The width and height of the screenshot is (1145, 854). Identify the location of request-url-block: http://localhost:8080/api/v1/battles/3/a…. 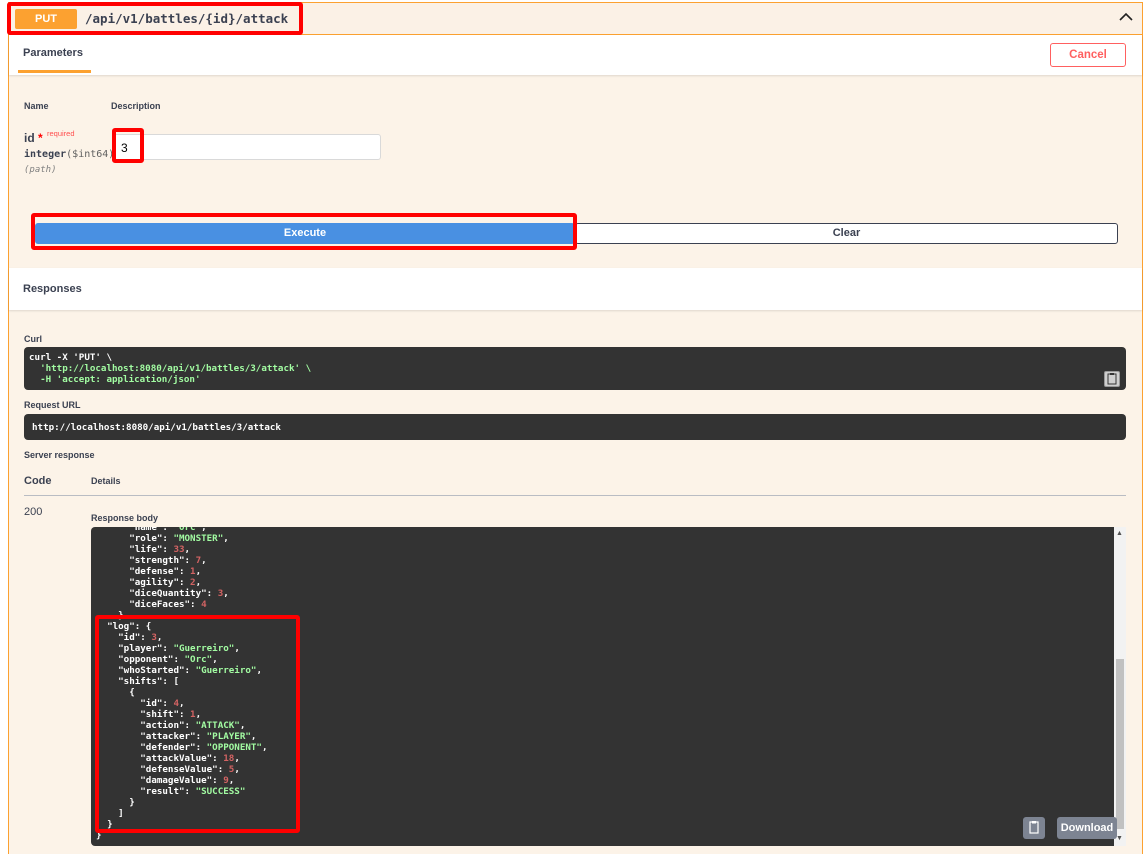
(575, 427).